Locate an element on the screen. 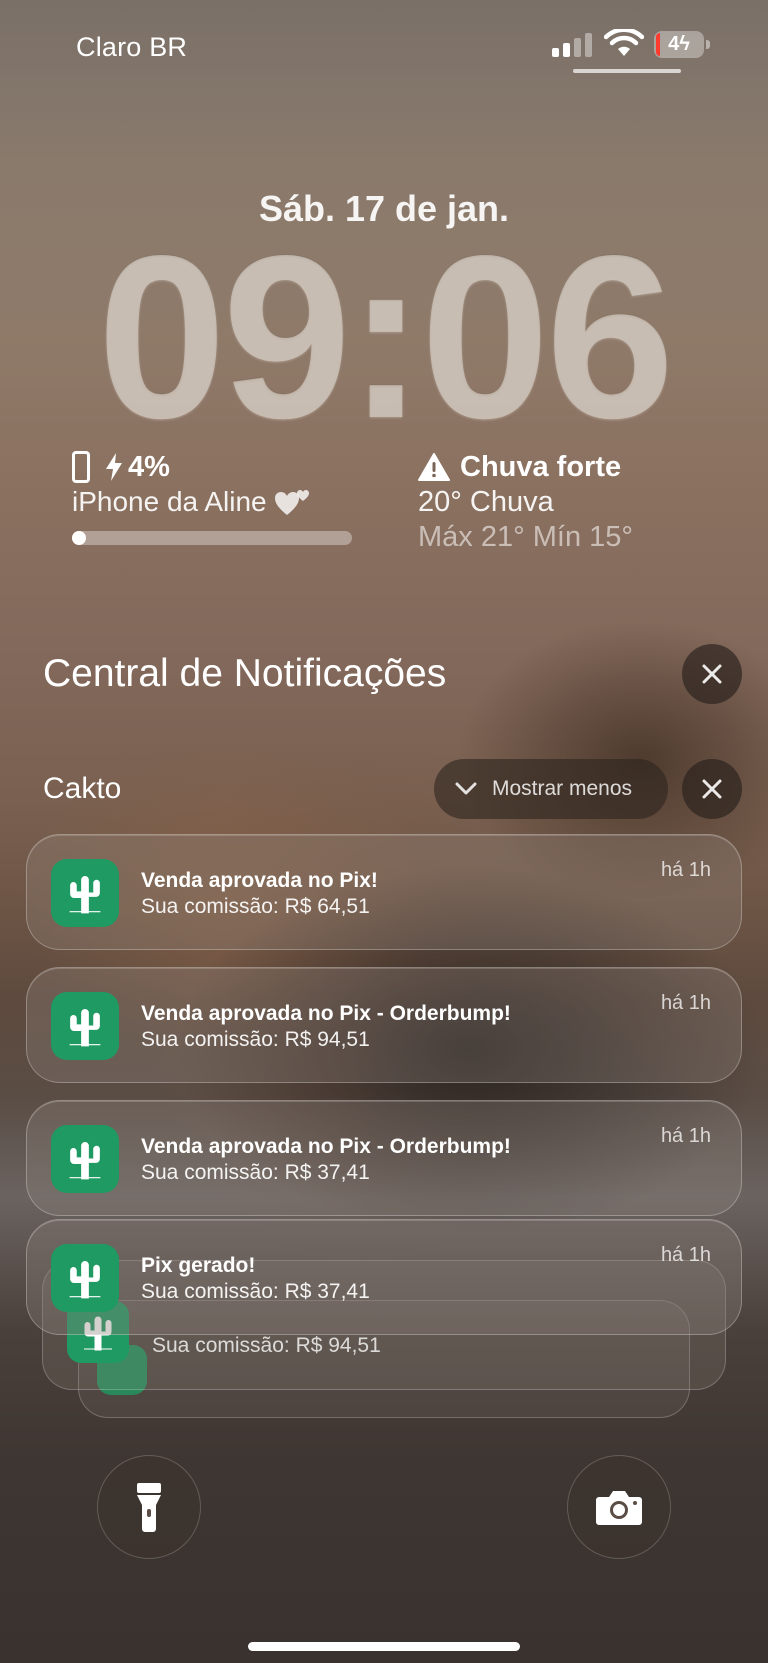 The height and width of the screenshot is (1663, 768). device-name: iPhone da Aline is located at coordinates (169, 501).